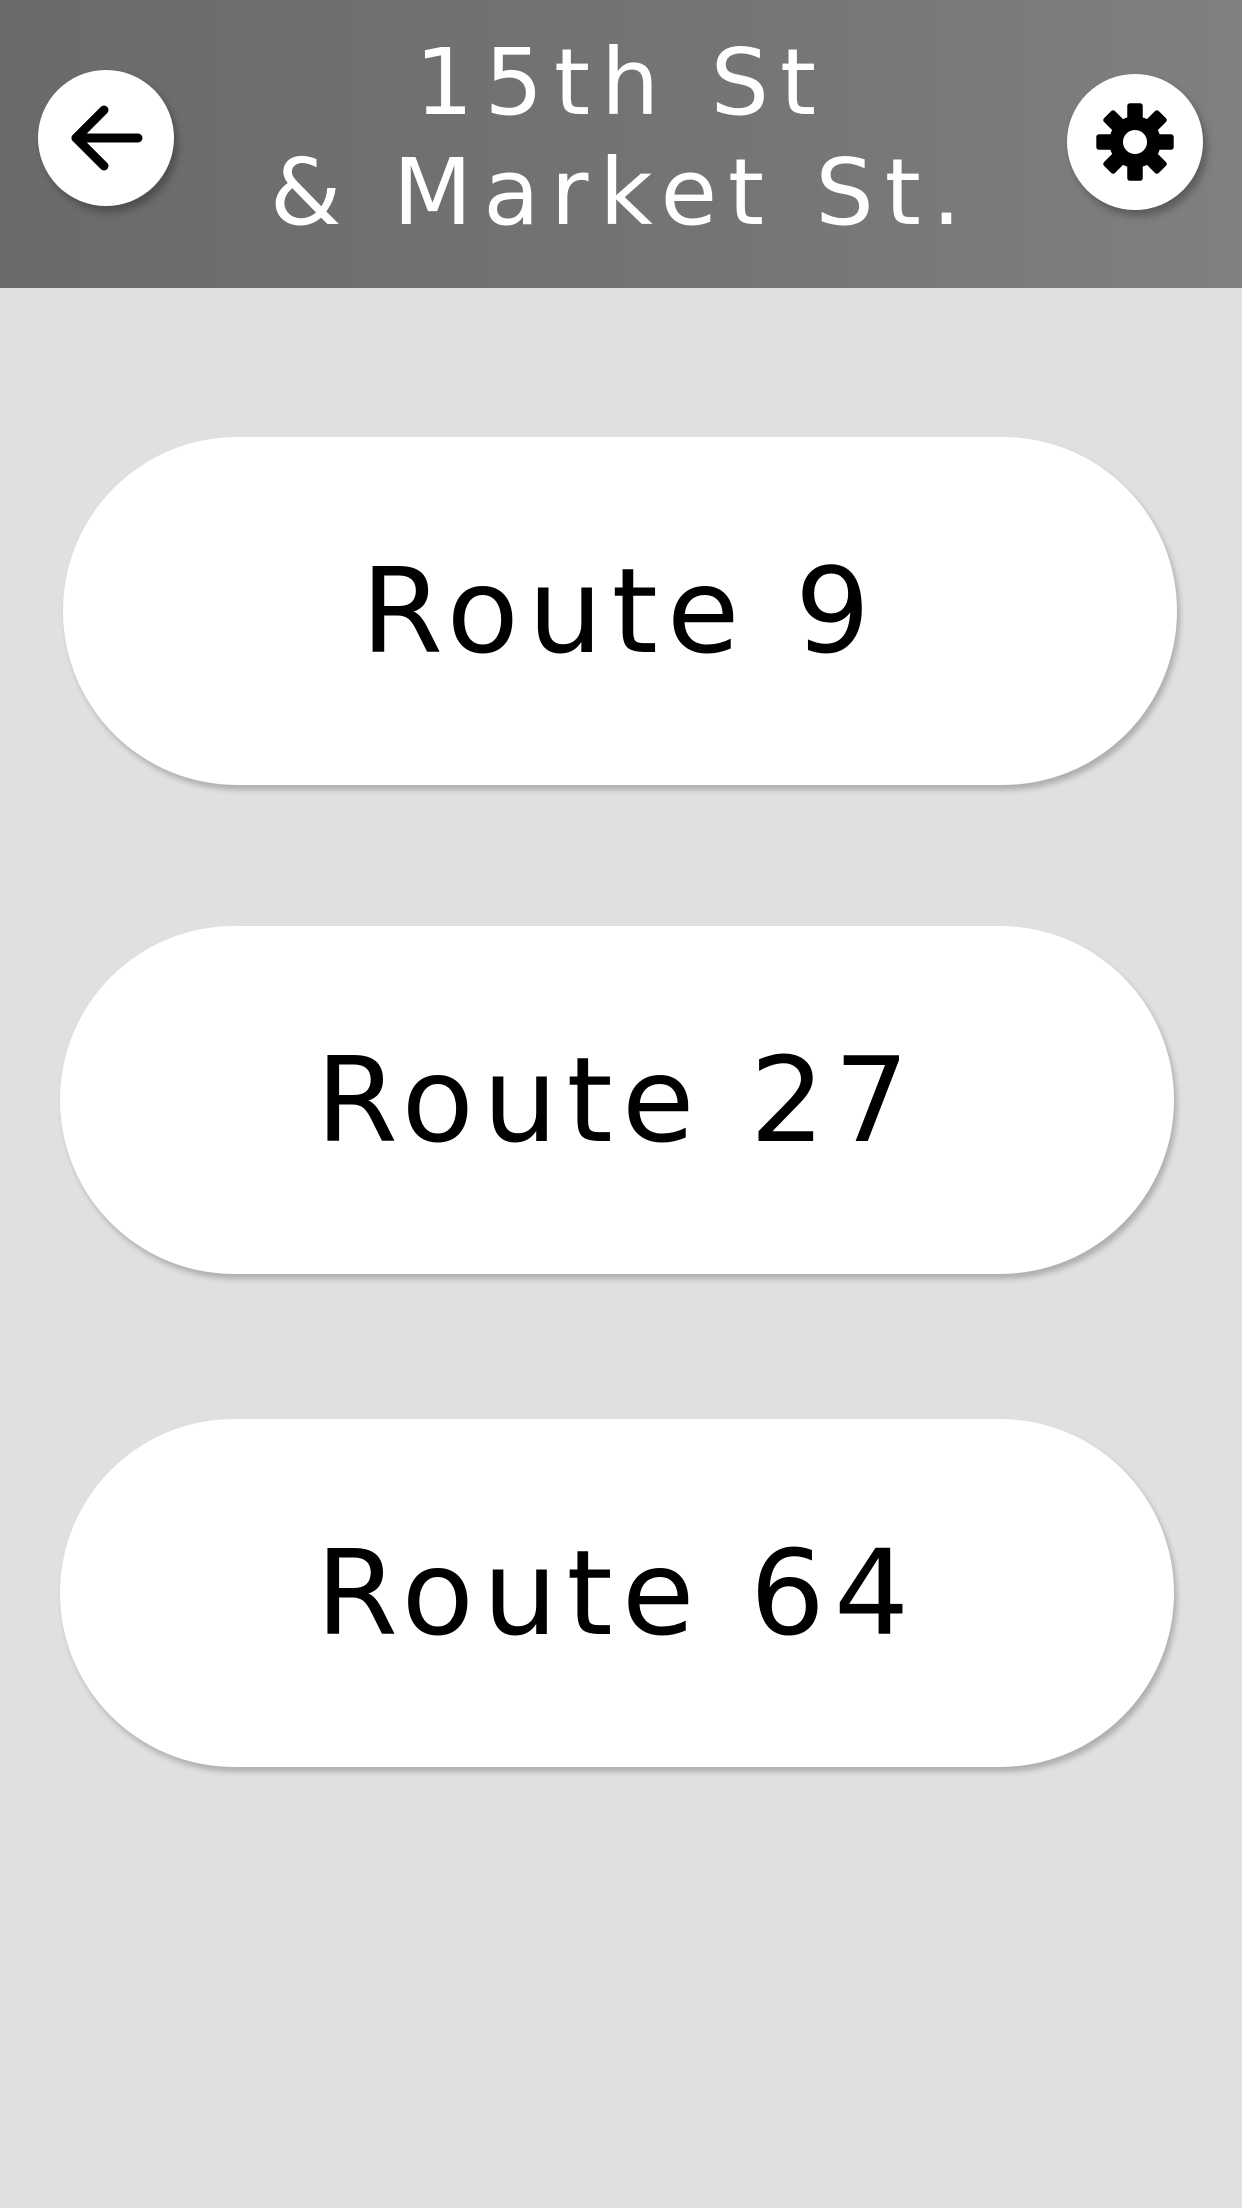 This screenshot has height=2208, width=1242. I want to click on header-bar: 15th St & Market St., so click(621, 144).